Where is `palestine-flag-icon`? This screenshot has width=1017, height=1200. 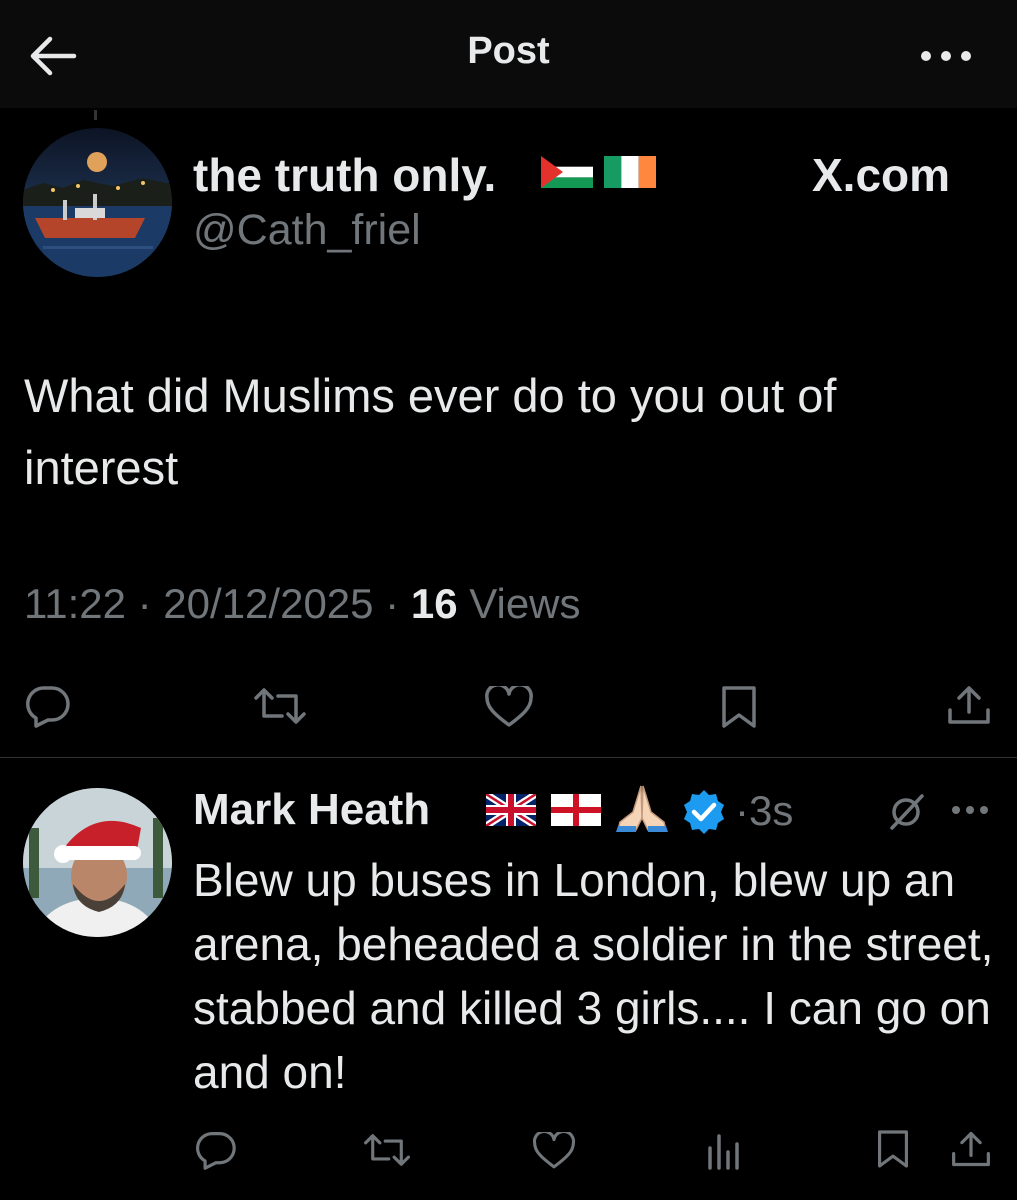
palestine-flag-icon is located at coordinates (567, 174).